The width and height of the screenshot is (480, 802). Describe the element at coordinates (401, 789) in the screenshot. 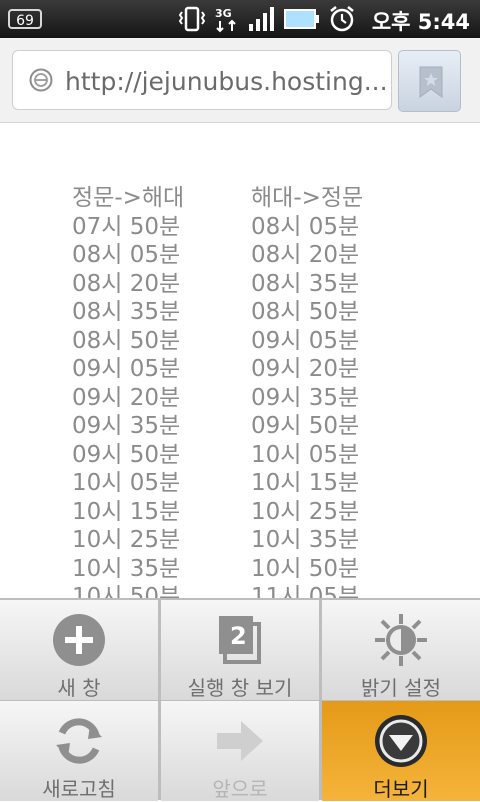

I see `menu-label: 더보기` at that location.